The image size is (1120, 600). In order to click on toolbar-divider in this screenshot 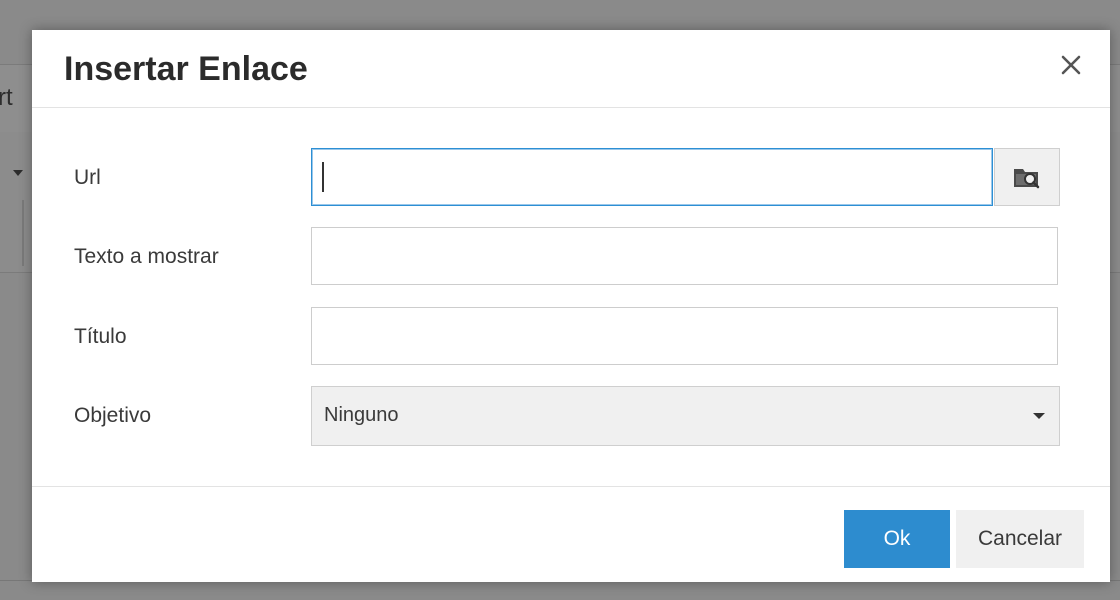, I will do `click(23, 233)`.